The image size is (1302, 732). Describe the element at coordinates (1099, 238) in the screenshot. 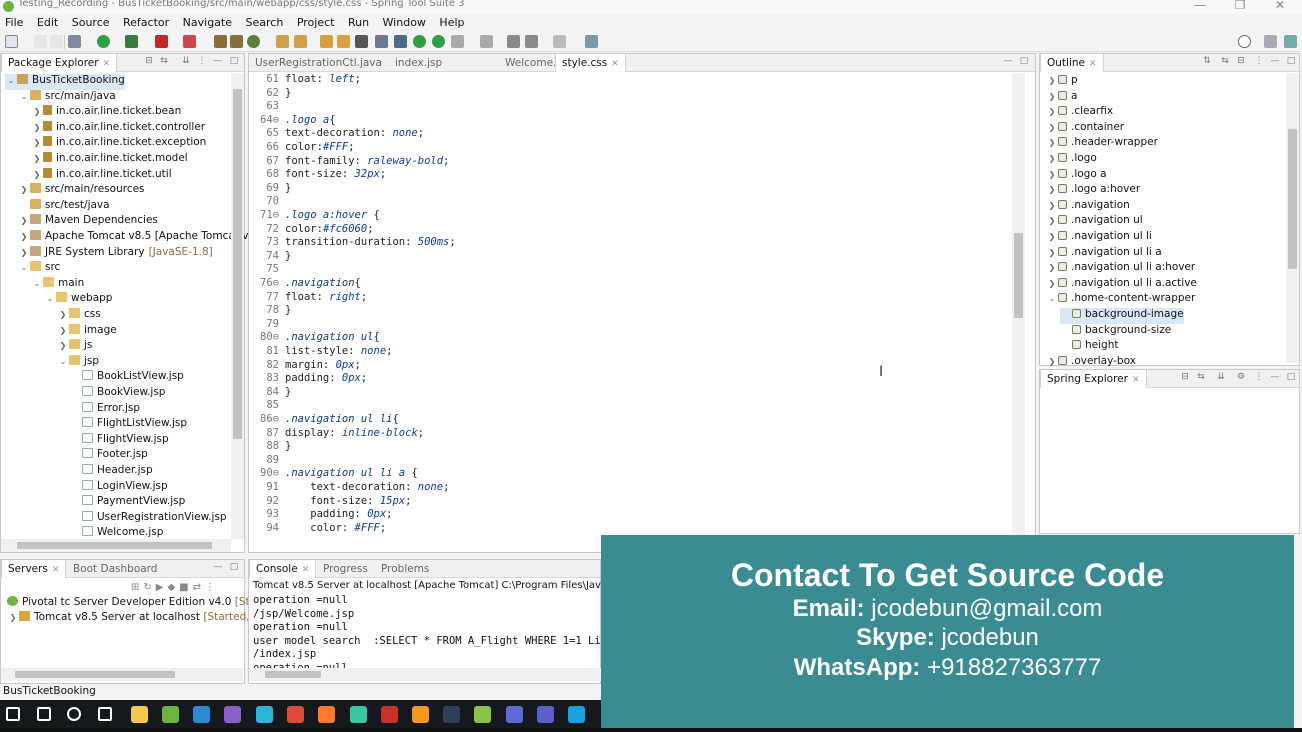

I see `outline-item: ❯ .navigation ul li` at that location.